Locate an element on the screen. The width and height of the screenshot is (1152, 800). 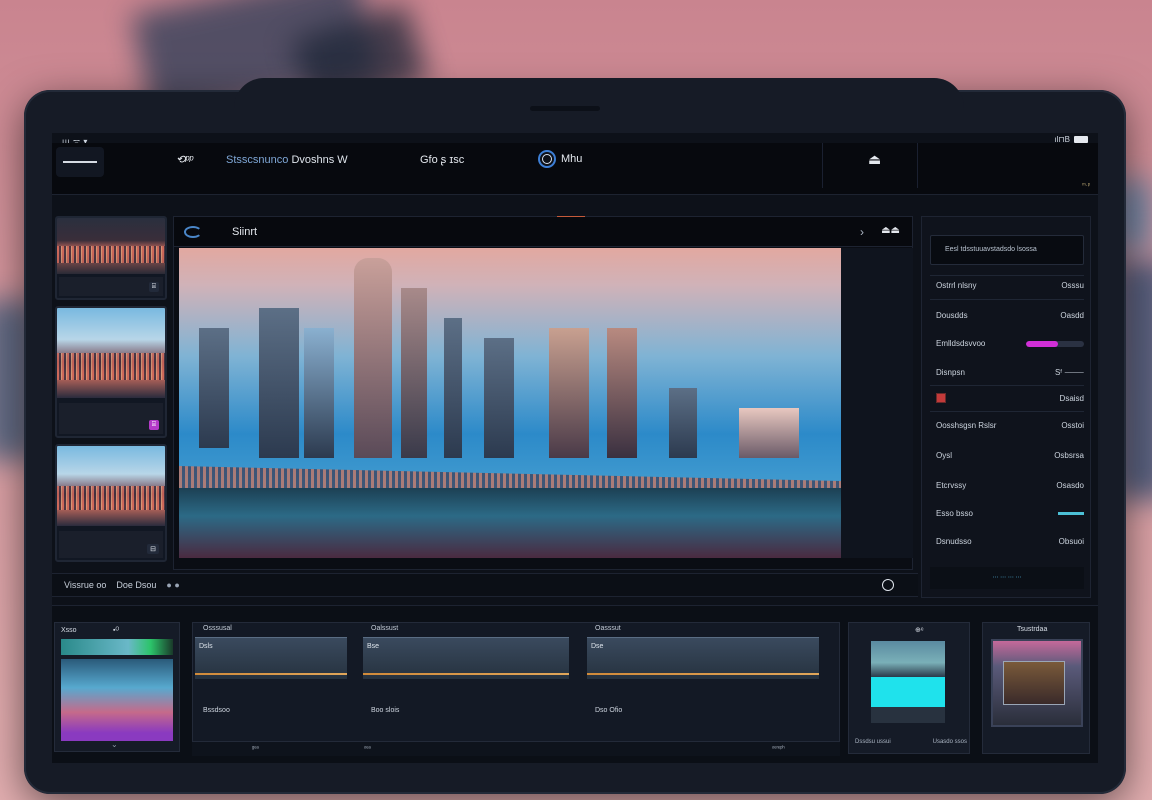
transport-label: Vissrue oo is located at coordinates (85, 585).